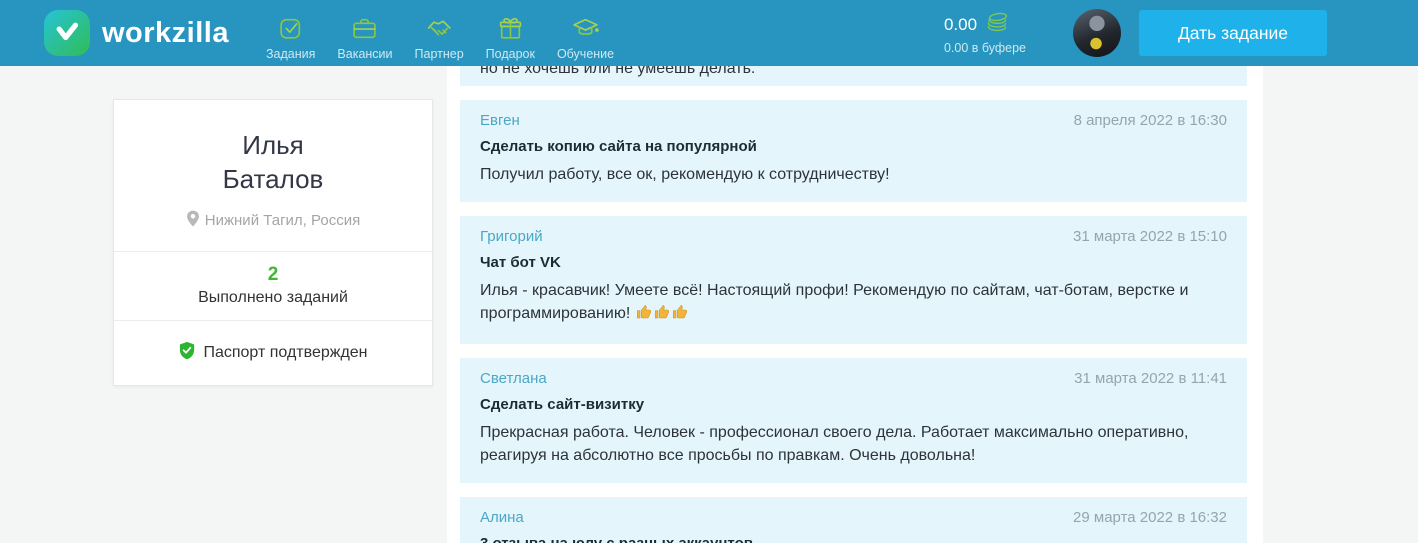 This screenshot has width=1418, height=543. I want to click on nav-item-tasks: Задания, so click(290, 33).